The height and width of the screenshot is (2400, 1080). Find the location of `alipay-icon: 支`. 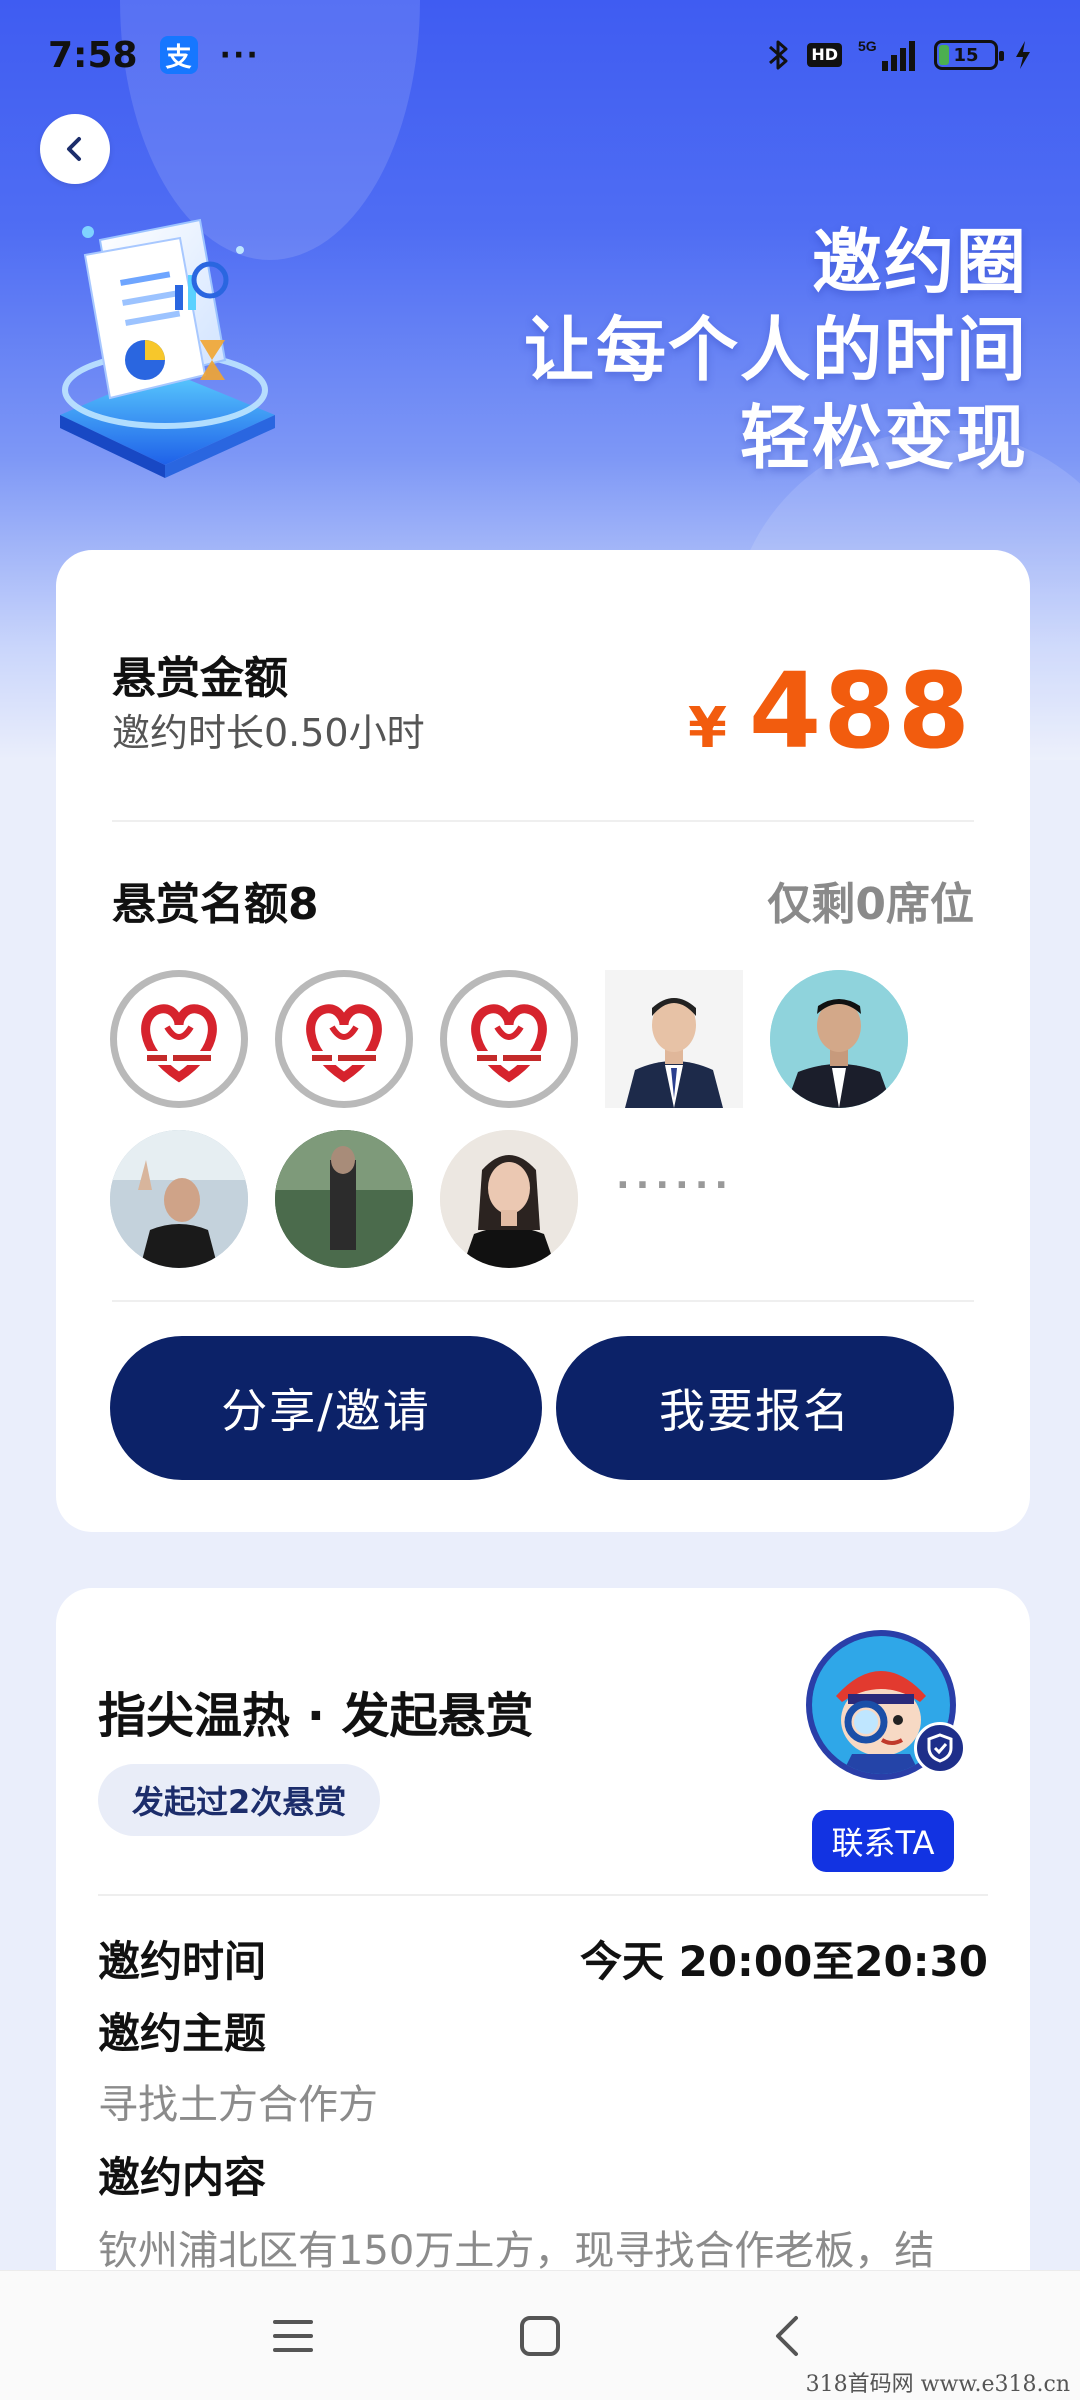

alipay-icon: 支 is located at coordinates (178, 55).